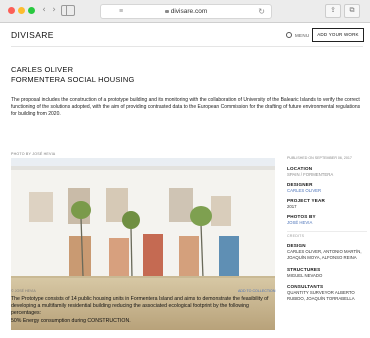  Describe the element at coordinates (302, 35) in the screenshot. I see `menu-label: MENU` at that location.